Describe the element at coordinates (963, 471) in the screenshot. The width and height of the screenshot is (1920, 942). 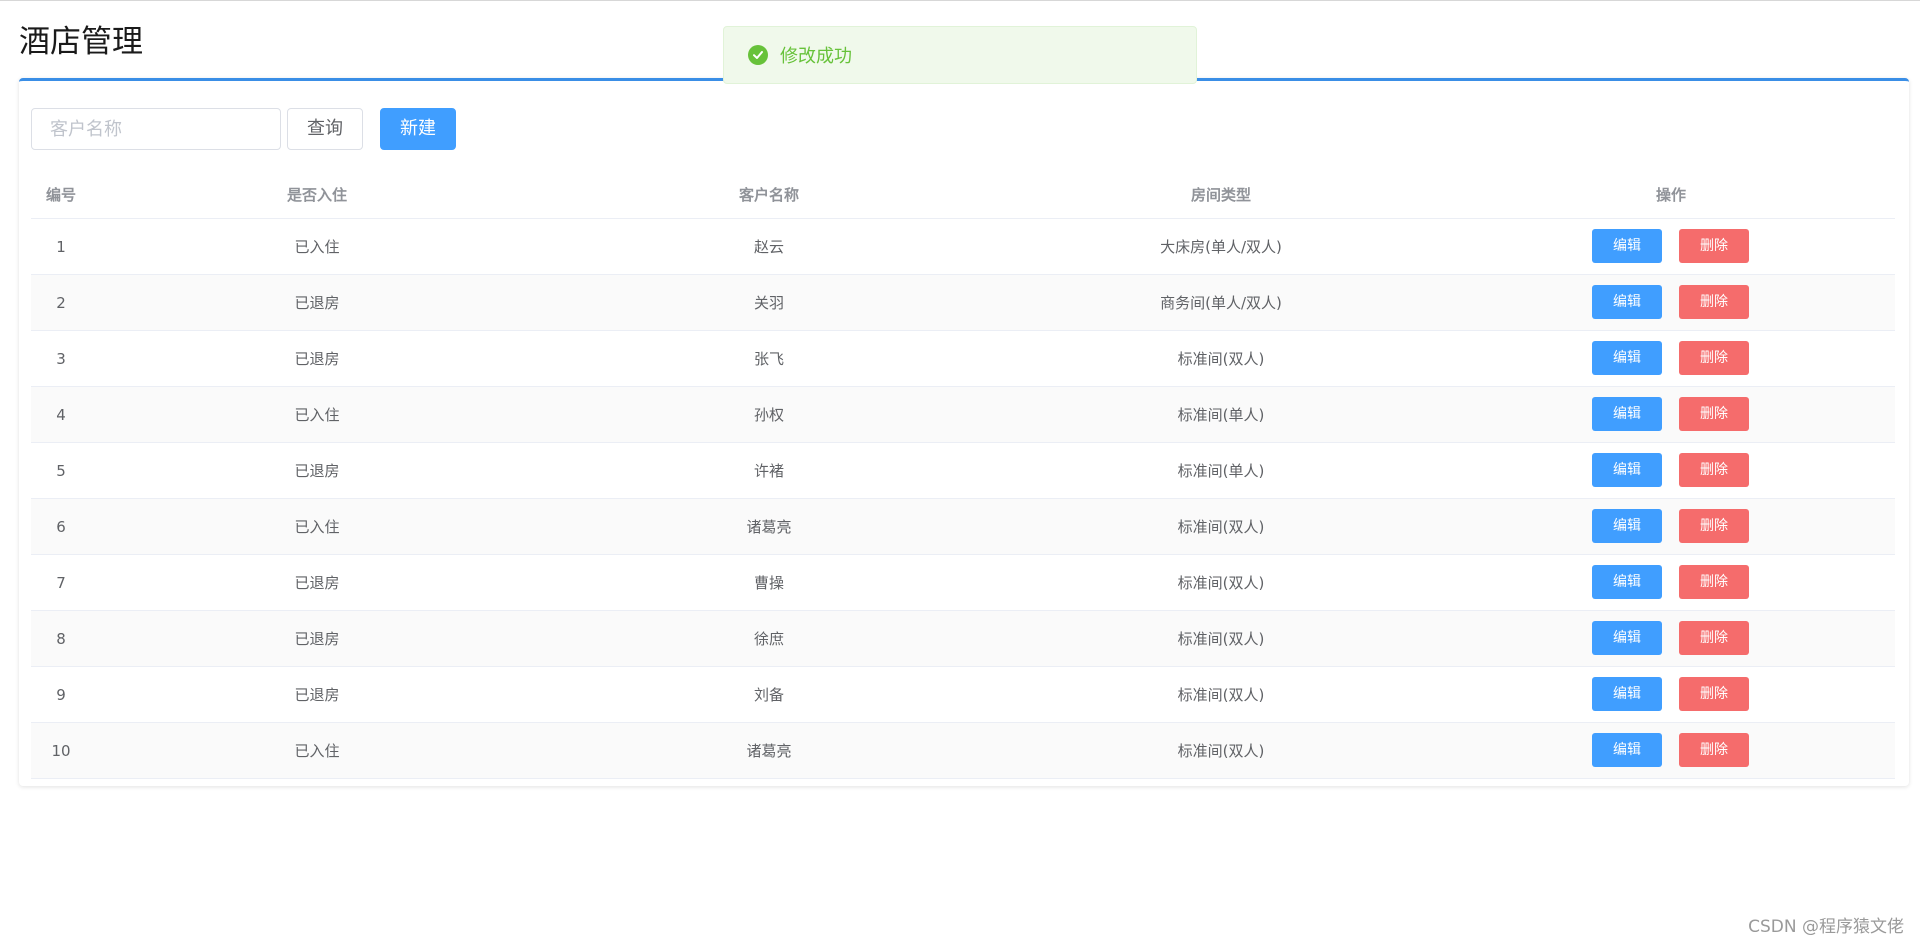
I see `table-row: 5 已退房 许褚 标准间(单人) 编辑 删除` at that location.